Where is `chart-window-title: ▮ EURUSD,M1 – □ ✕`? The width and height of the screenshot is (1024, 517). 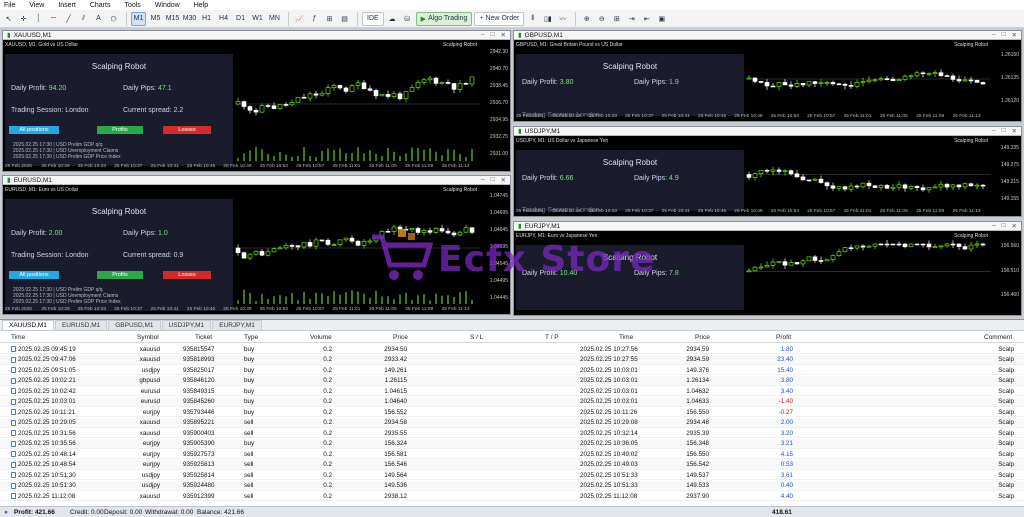 chart-window-title: ▮ EURUSD,M1 – □ ✕ is located at coordinates (256, 180).